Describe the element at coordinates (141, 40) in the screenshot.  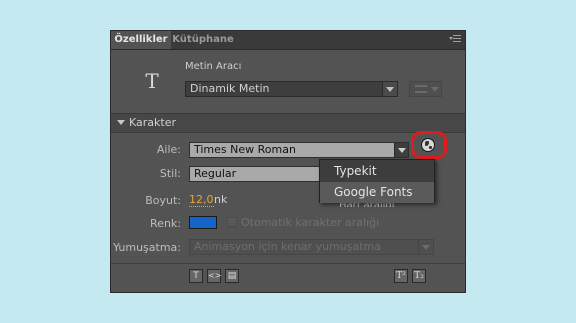
I see `tab-properties: Özellikler` at that location.